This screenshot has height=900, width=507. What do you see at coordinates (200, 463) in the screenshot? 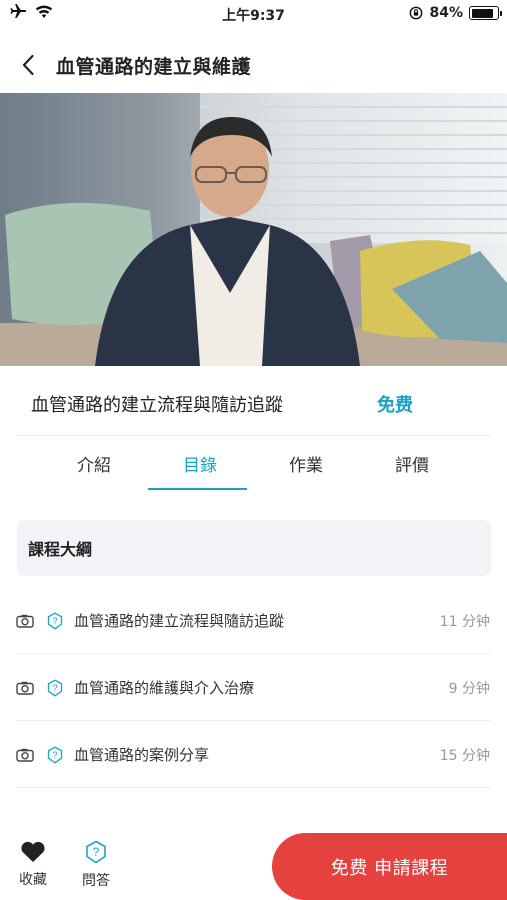
I see `tab-catalog: 目錄` at bounding box center [200, 463].